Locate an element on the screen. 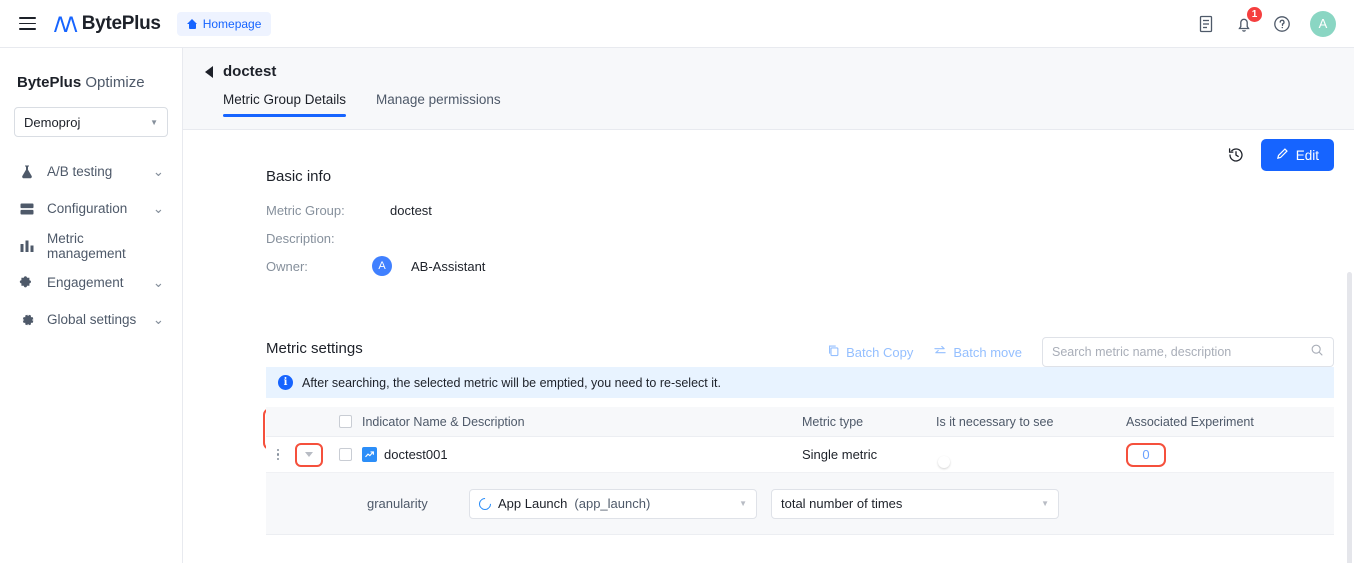  search-box is located at coordinates (1188, 352).